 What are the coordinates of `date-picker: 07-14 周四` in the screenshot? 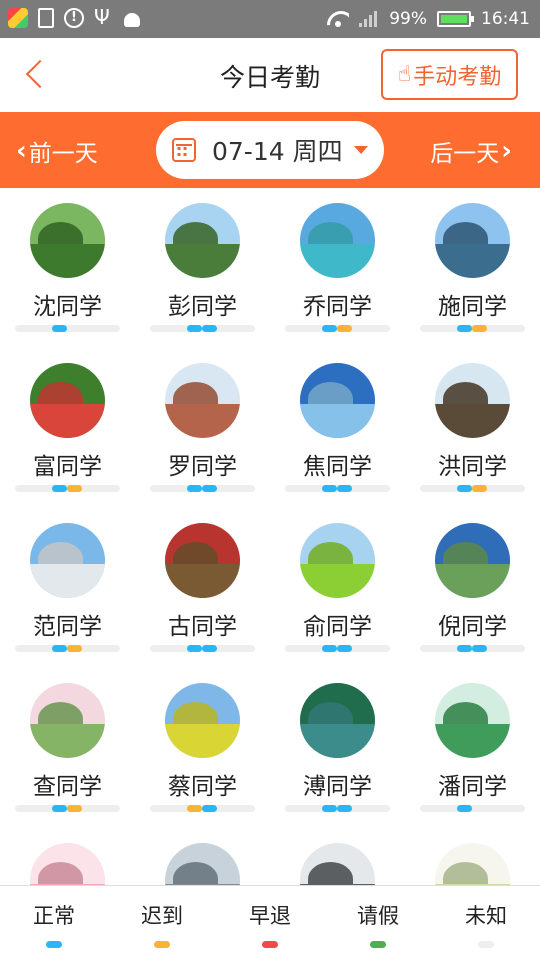 It's located at (270, 150).